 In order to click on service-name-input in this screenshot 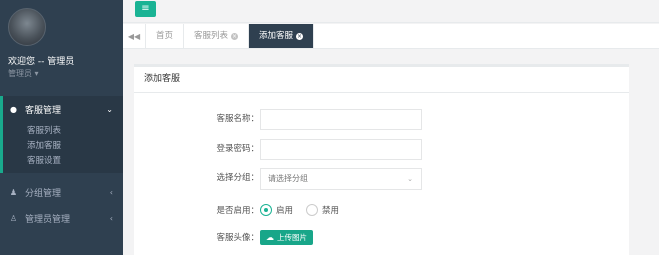, I will do `click(341, 119)`.